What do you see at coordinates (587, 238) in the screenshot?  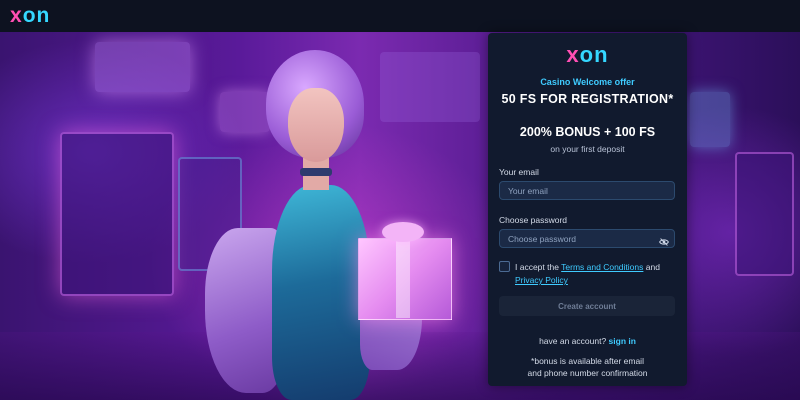 I see `password-input` at bounding box center [587, 238].